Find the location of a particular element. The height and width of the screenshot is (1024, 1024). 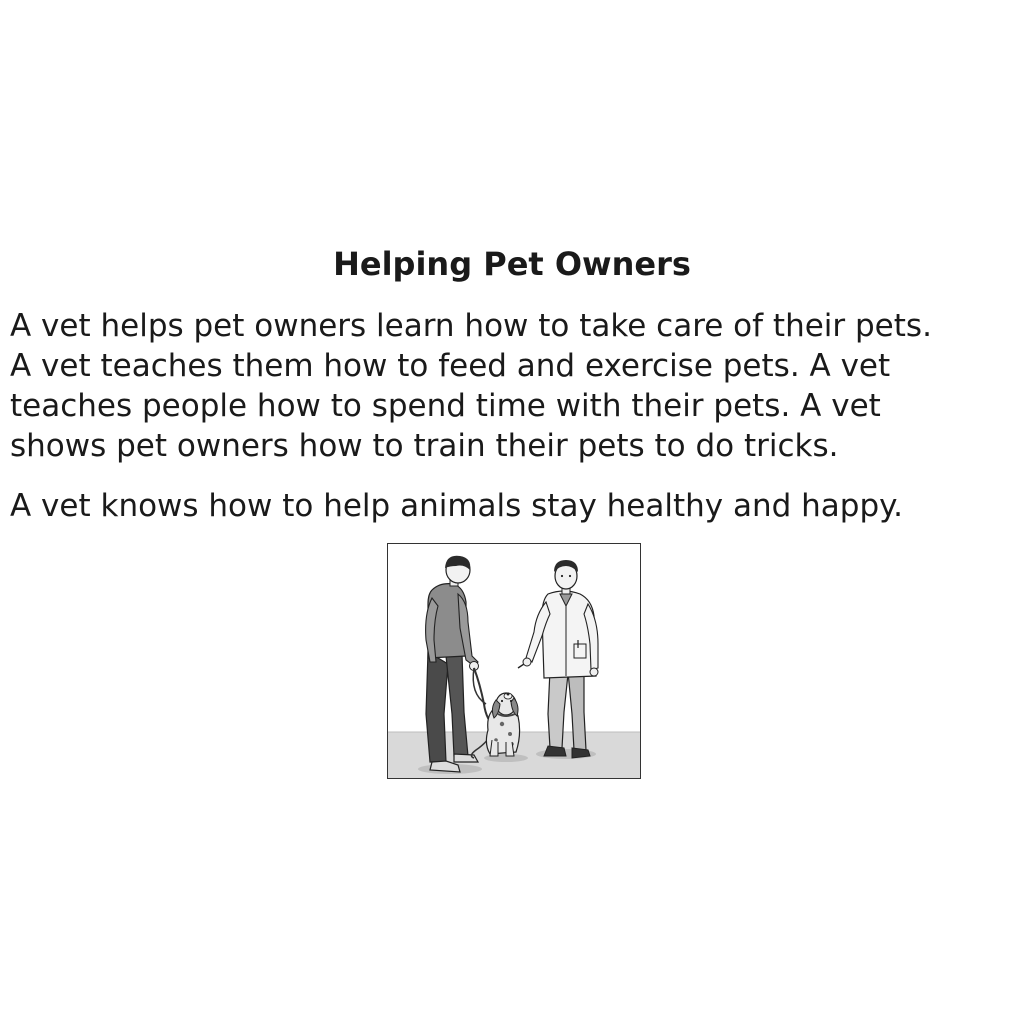

vet-figure is located at coordinates (558, 659).